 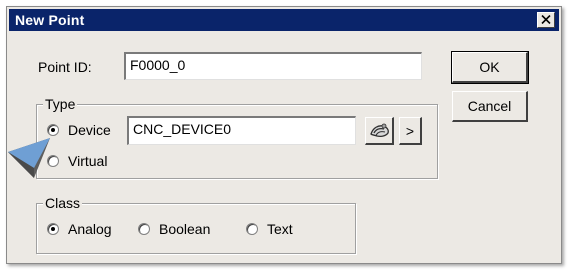 I want to click on browse-device-button, so click(x=379, y=131).